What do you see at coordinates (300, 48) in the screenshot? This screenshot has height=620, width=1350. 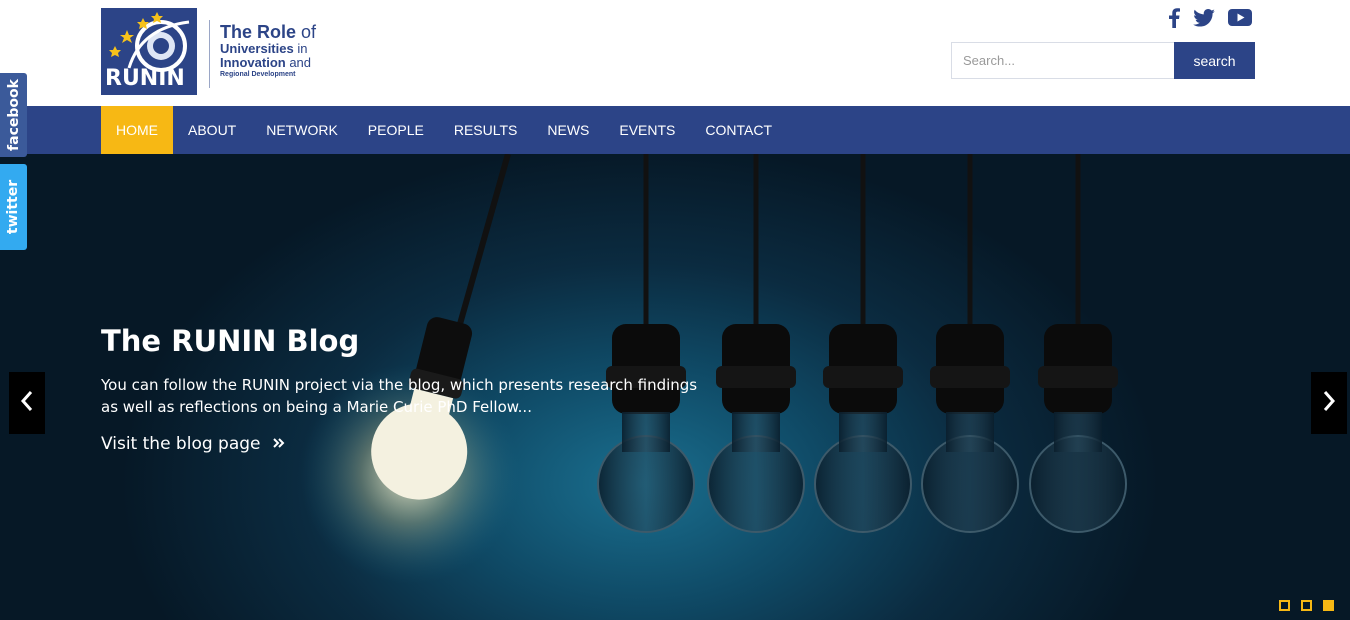 I see `logo-line-2-rest: in` at bounding box center [300, 48].